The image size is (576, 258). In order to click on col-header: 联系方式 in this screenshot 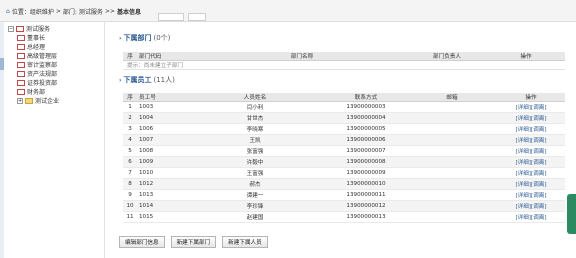, I will do `click(366, 97)`.